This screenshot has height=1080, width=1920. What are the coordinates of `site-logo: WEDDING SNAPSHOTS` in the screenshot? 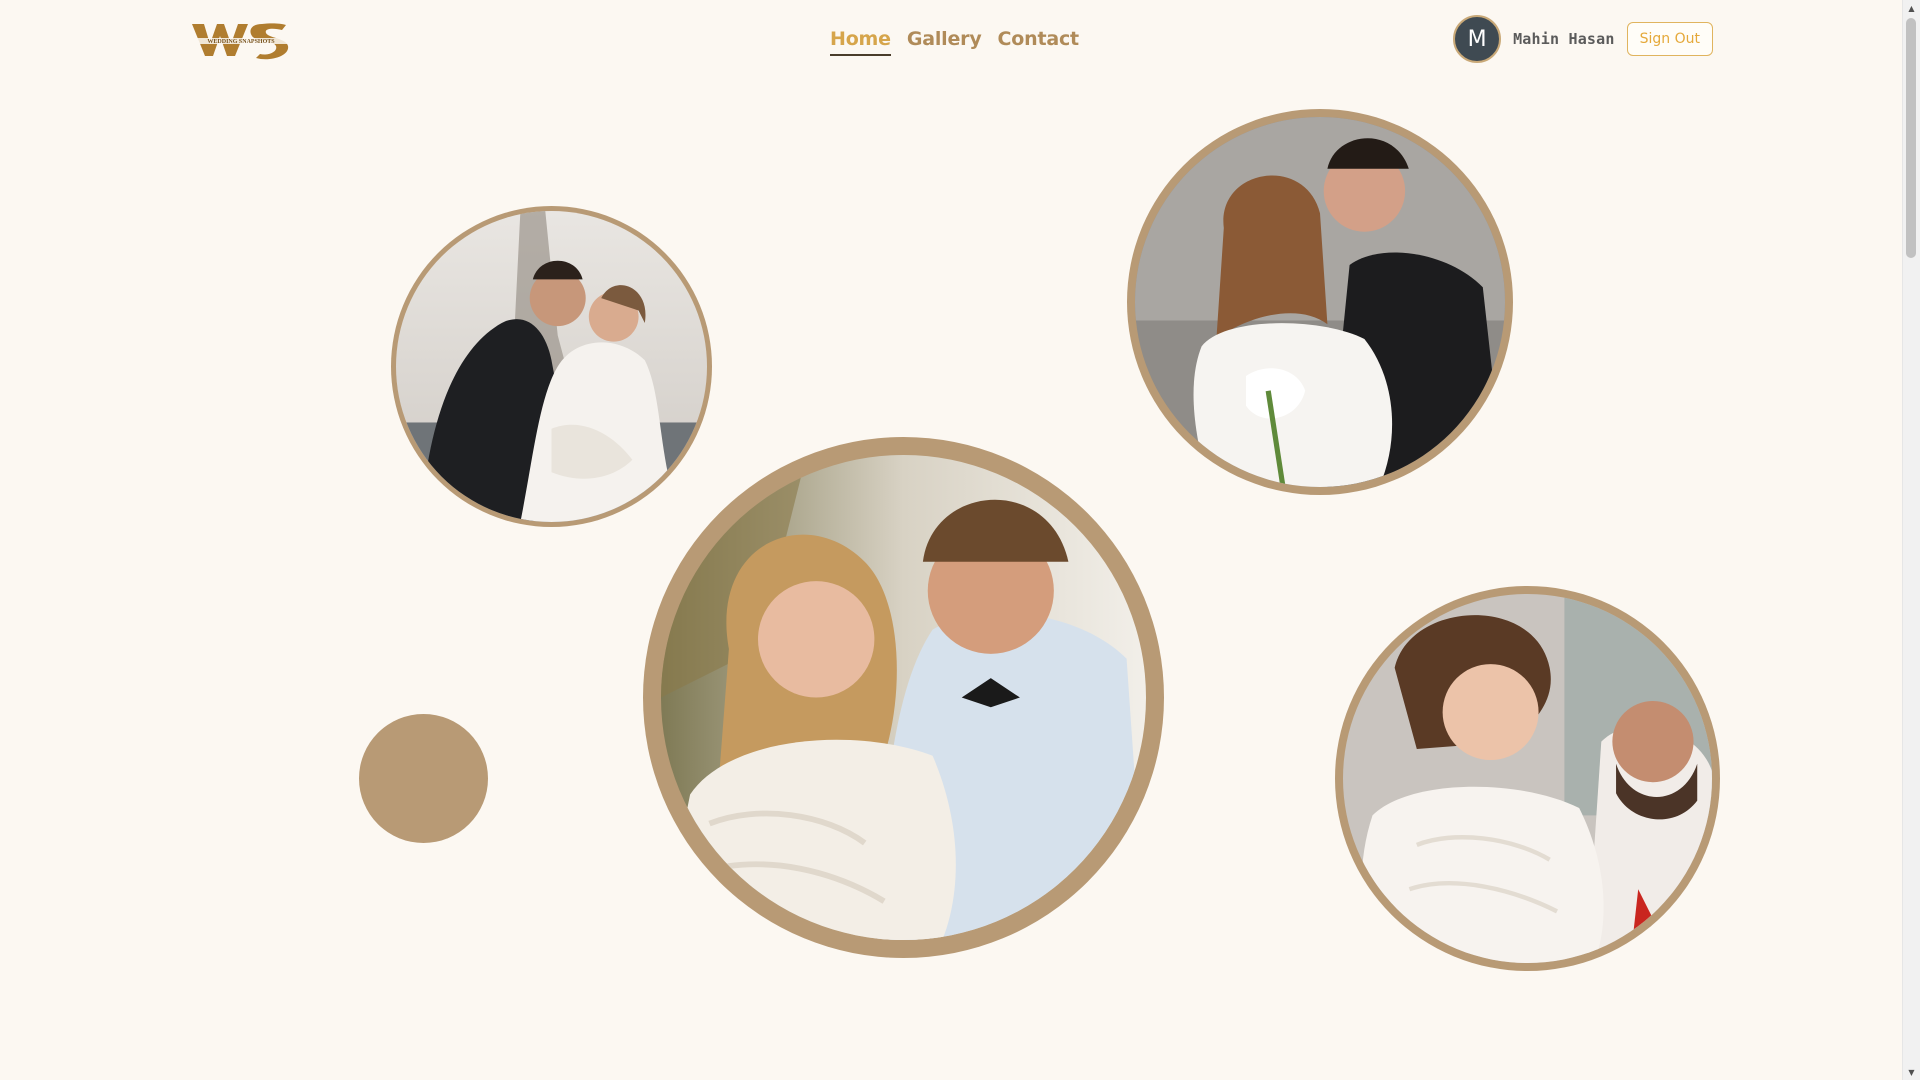 It's located at (242, 39).